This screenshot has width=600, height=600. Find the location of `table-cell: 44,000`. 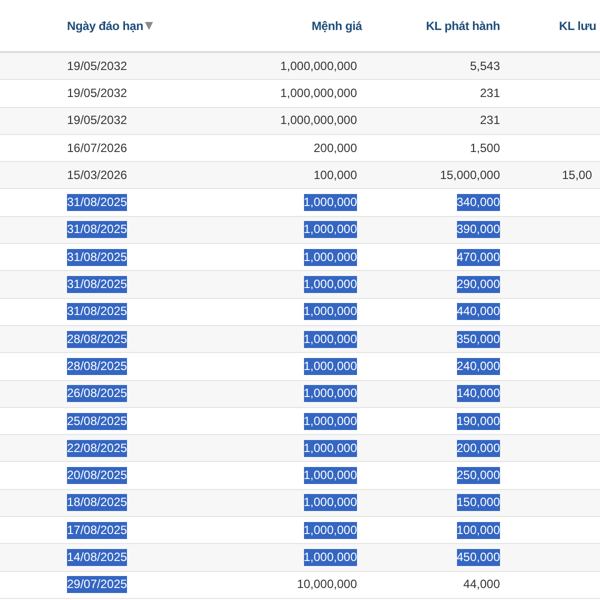

table-cell: 44,000 is located at coordinates (481, 585).